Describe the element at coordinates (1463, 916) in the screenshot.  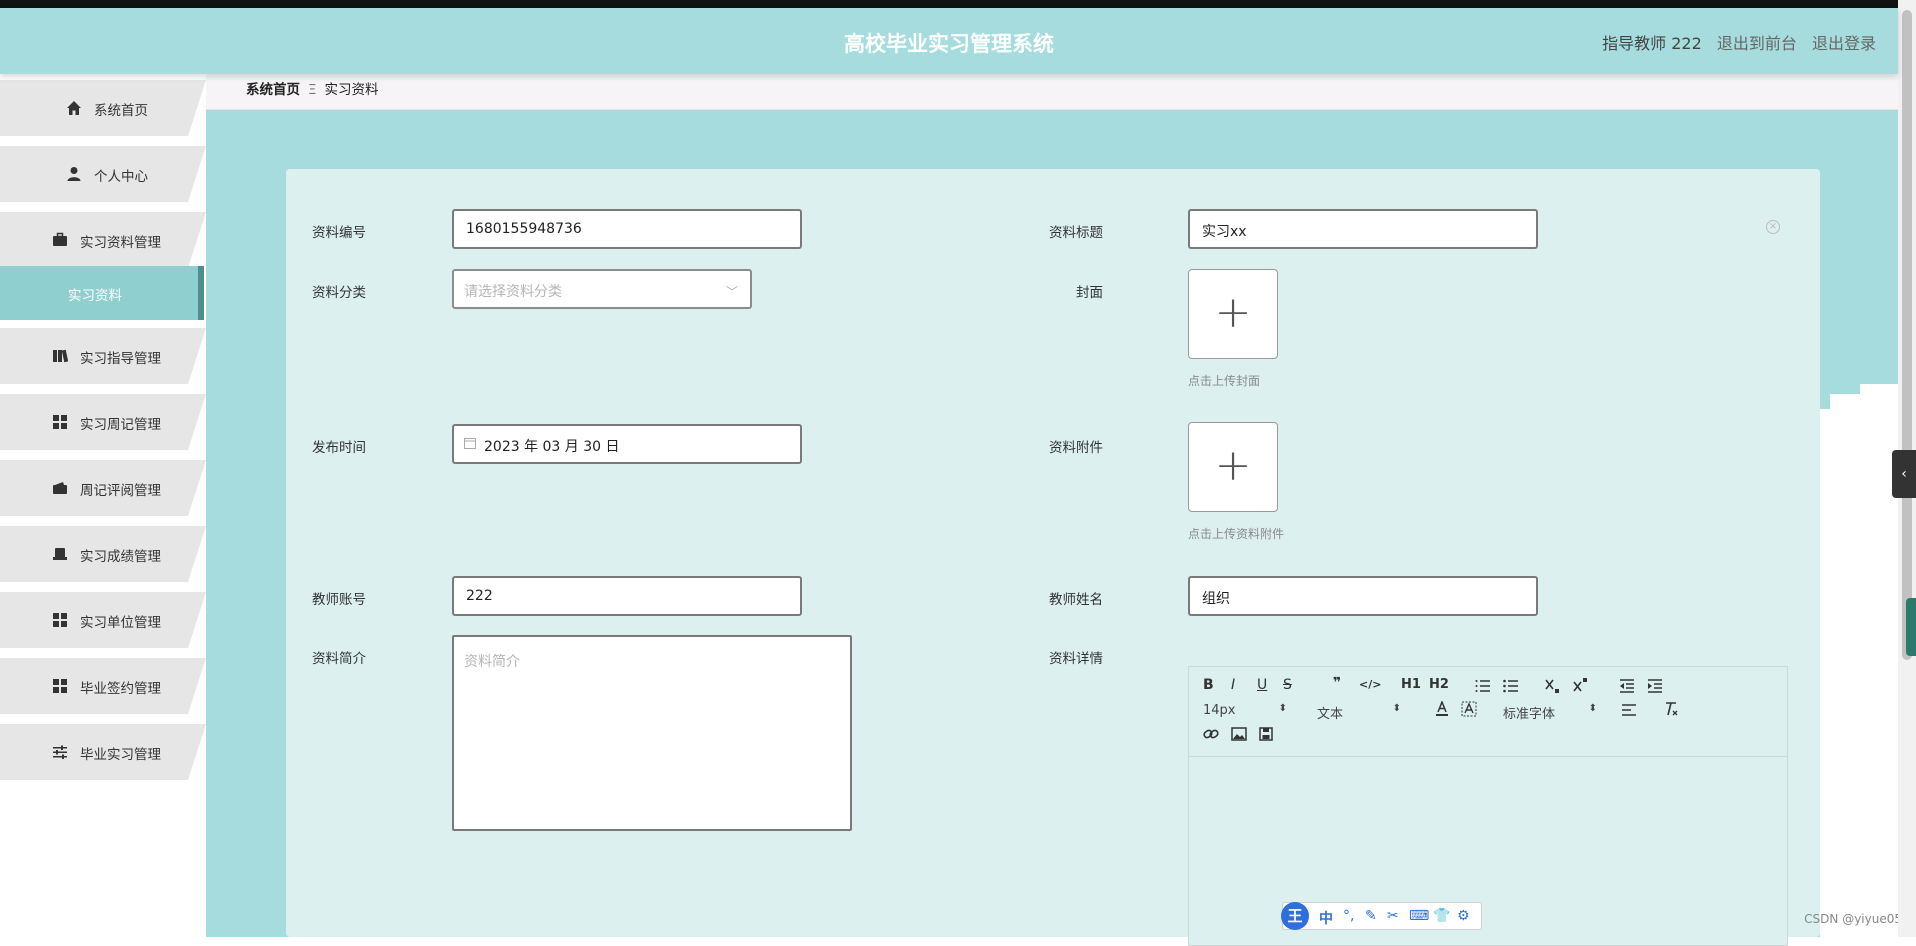
I see `settings-gear-icon: ⚙` at that location.